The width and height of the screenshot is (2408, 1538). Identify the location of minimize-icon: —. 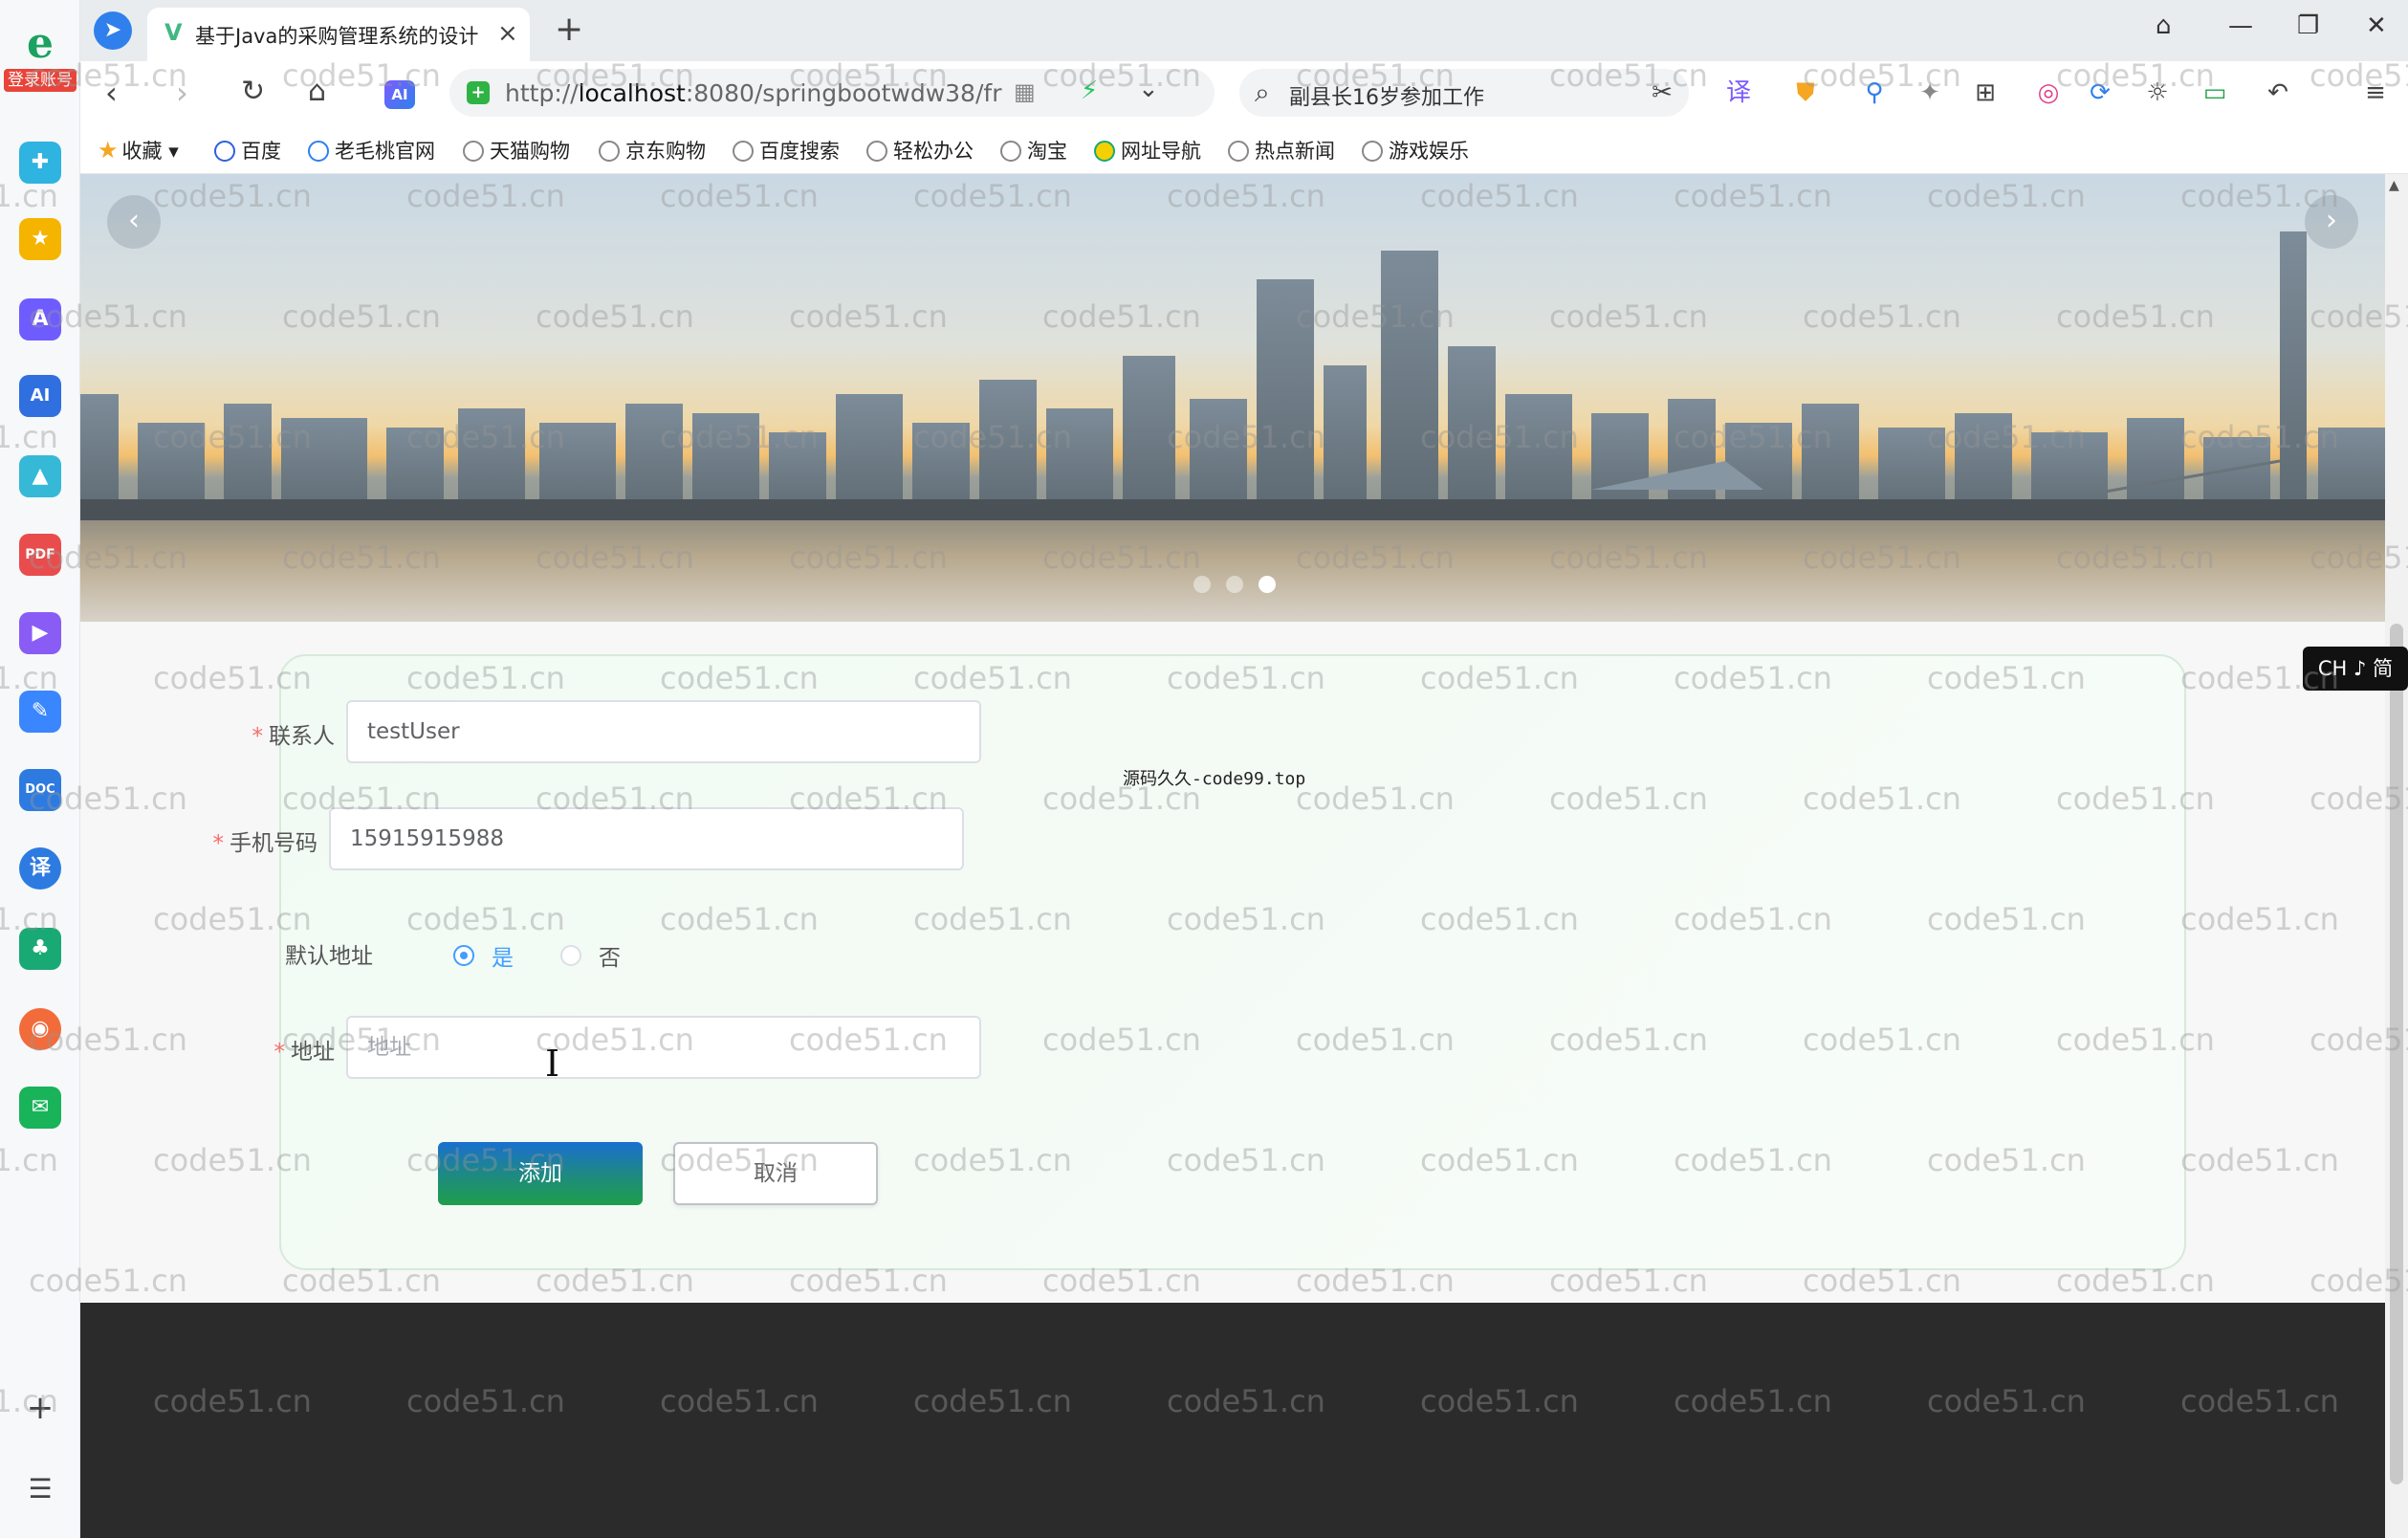
(2240, 25).